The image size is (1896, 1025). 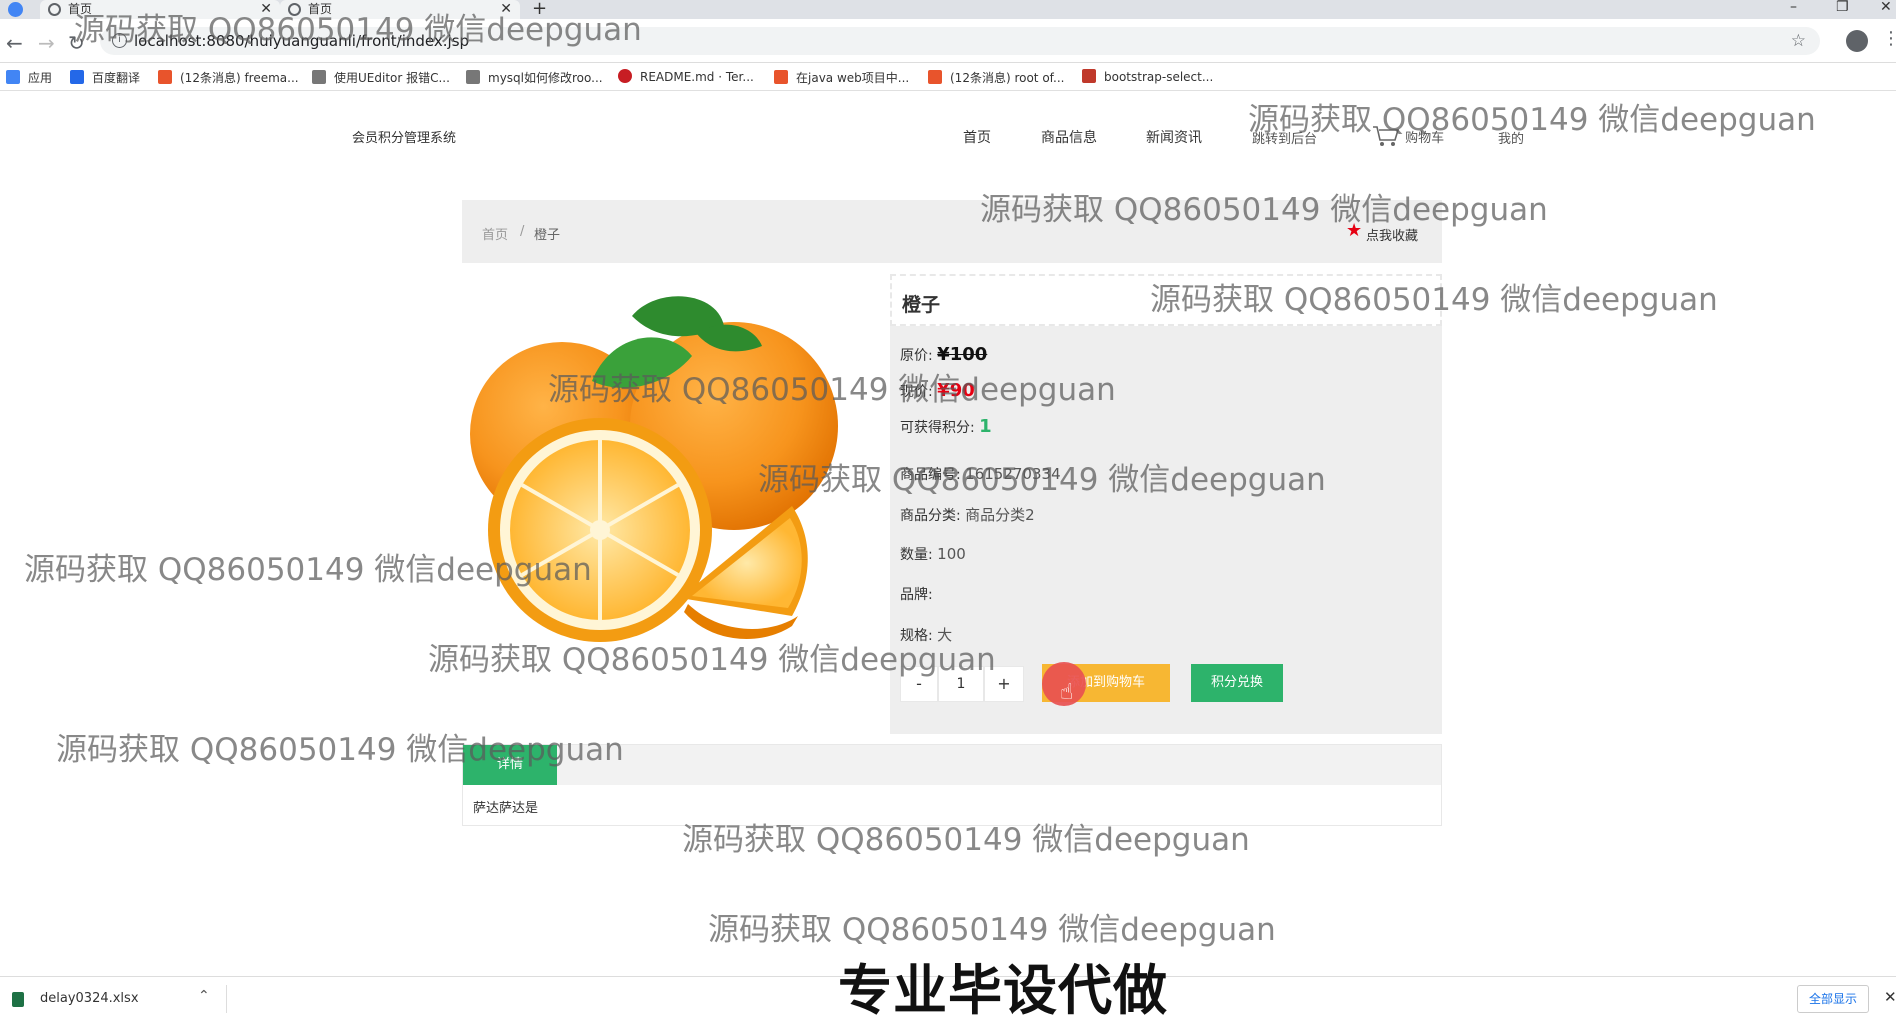 What do you see at coordinates (40, 78) in the screenshot?
I see `bookmark-label: 应用` at bounding box center [40, 78].